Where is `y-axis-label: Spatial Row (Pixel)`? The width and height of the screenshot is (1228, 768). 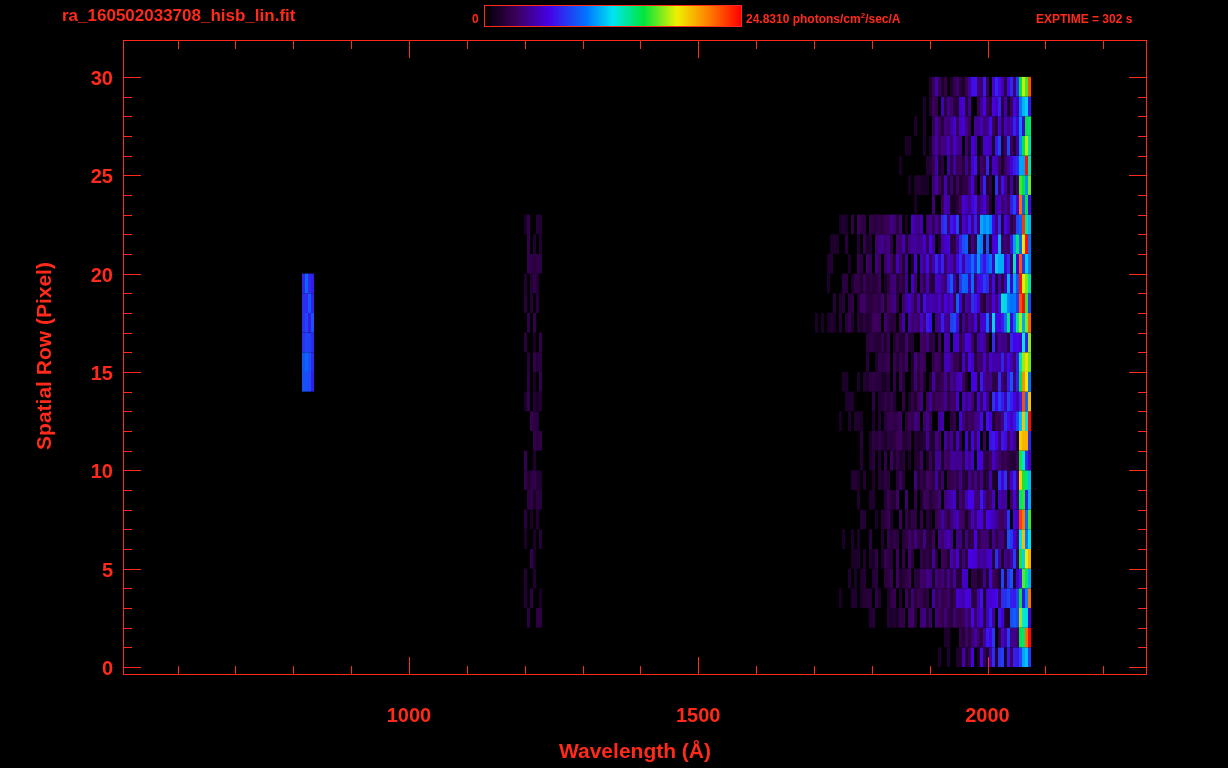 y-axis-label: Spatial Row (Pixel) is located at coordinates (43, 356).